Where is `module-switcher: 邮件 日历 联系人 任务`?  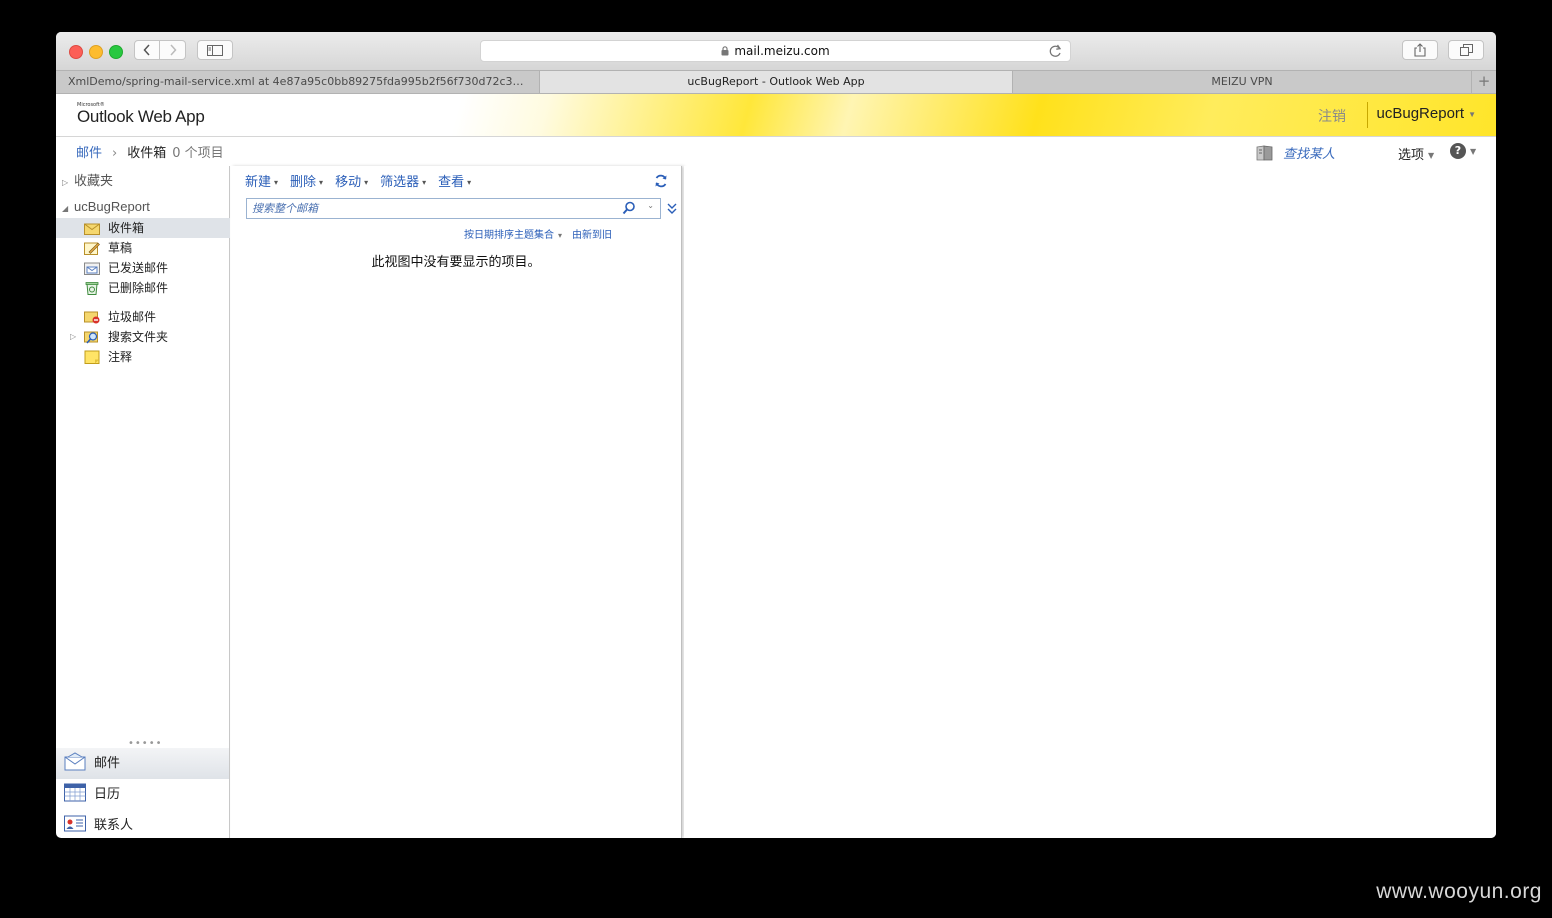
module-switcher: 邮件 日历 联系人 任务 is located at coordinates (142, 793).